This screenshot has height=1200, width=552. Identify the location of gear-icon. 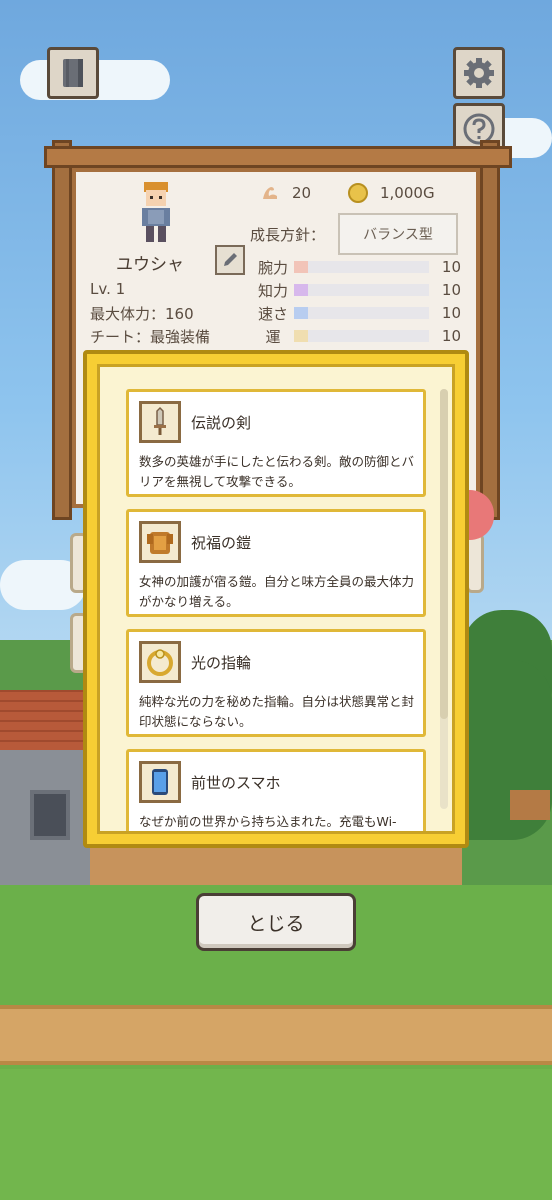
(479, 73).